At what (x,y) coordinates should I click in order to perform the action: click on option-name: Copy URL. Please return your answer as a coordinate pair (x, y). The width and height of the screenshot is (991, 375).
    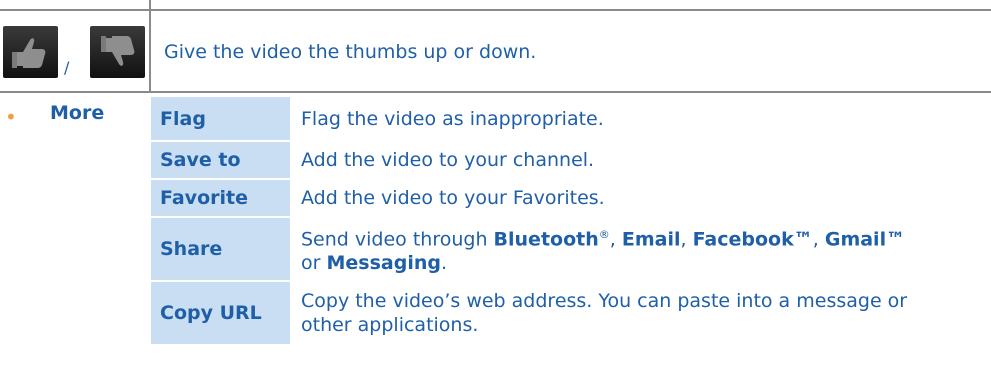
    Looking at the image, I should click on (220, 313).